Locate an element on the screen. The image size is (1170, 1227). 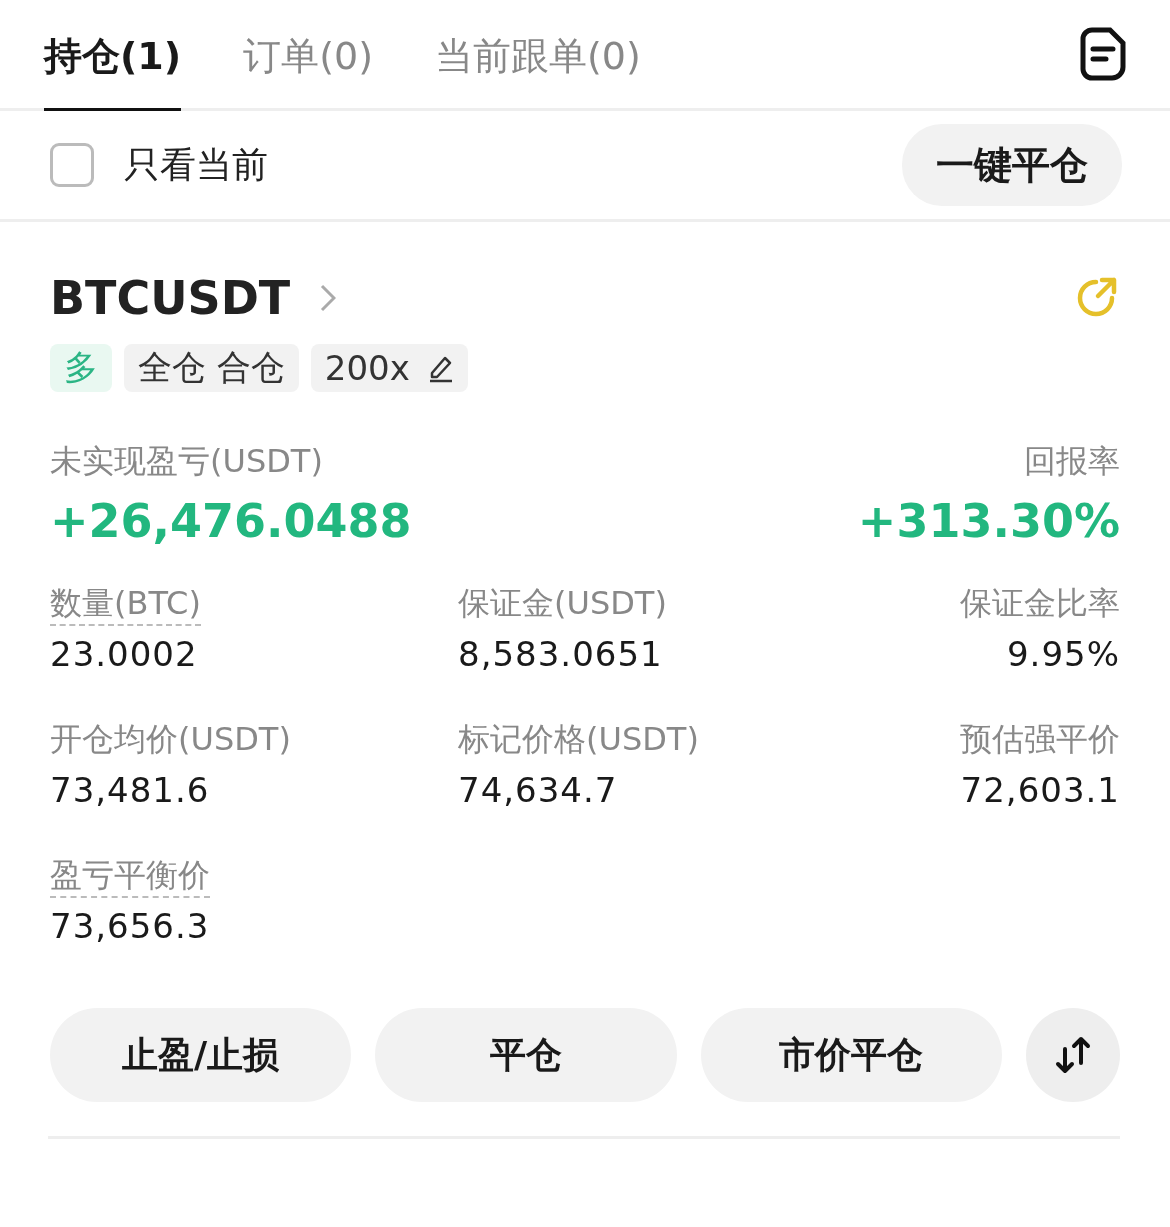
field-value: 8,583.0651 is located at coordinates (560, 654).